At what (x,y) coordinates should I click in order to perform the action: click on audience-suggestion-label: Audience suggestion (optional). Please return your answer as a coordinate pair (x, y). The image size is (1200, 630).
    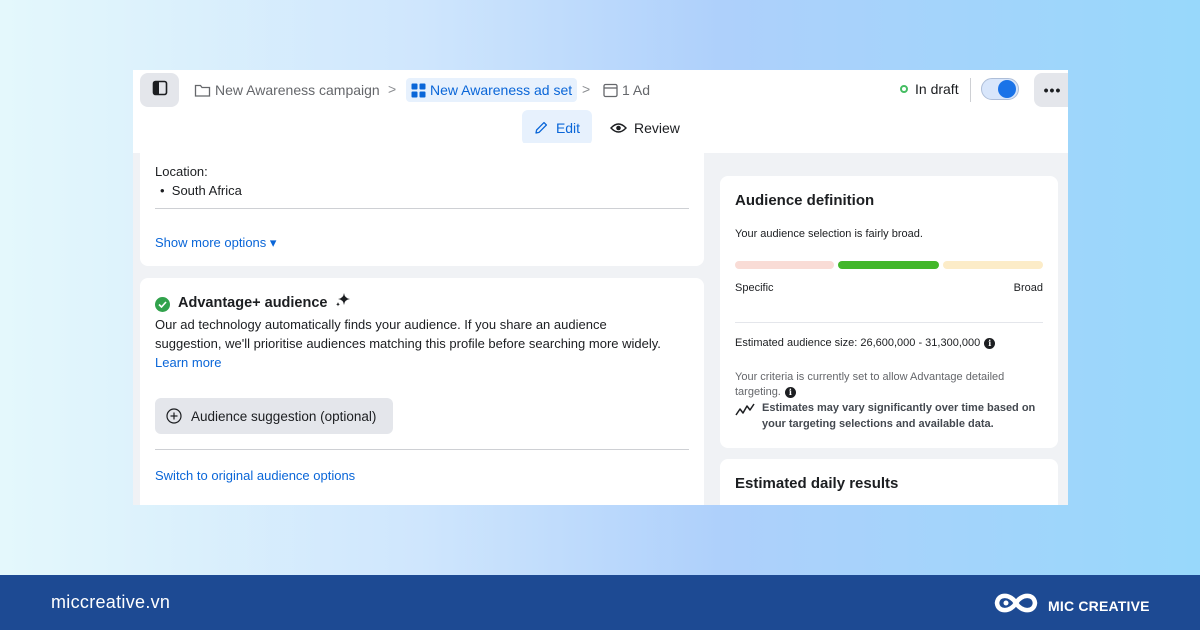
    Looking at the image, I should click on (284, 416).